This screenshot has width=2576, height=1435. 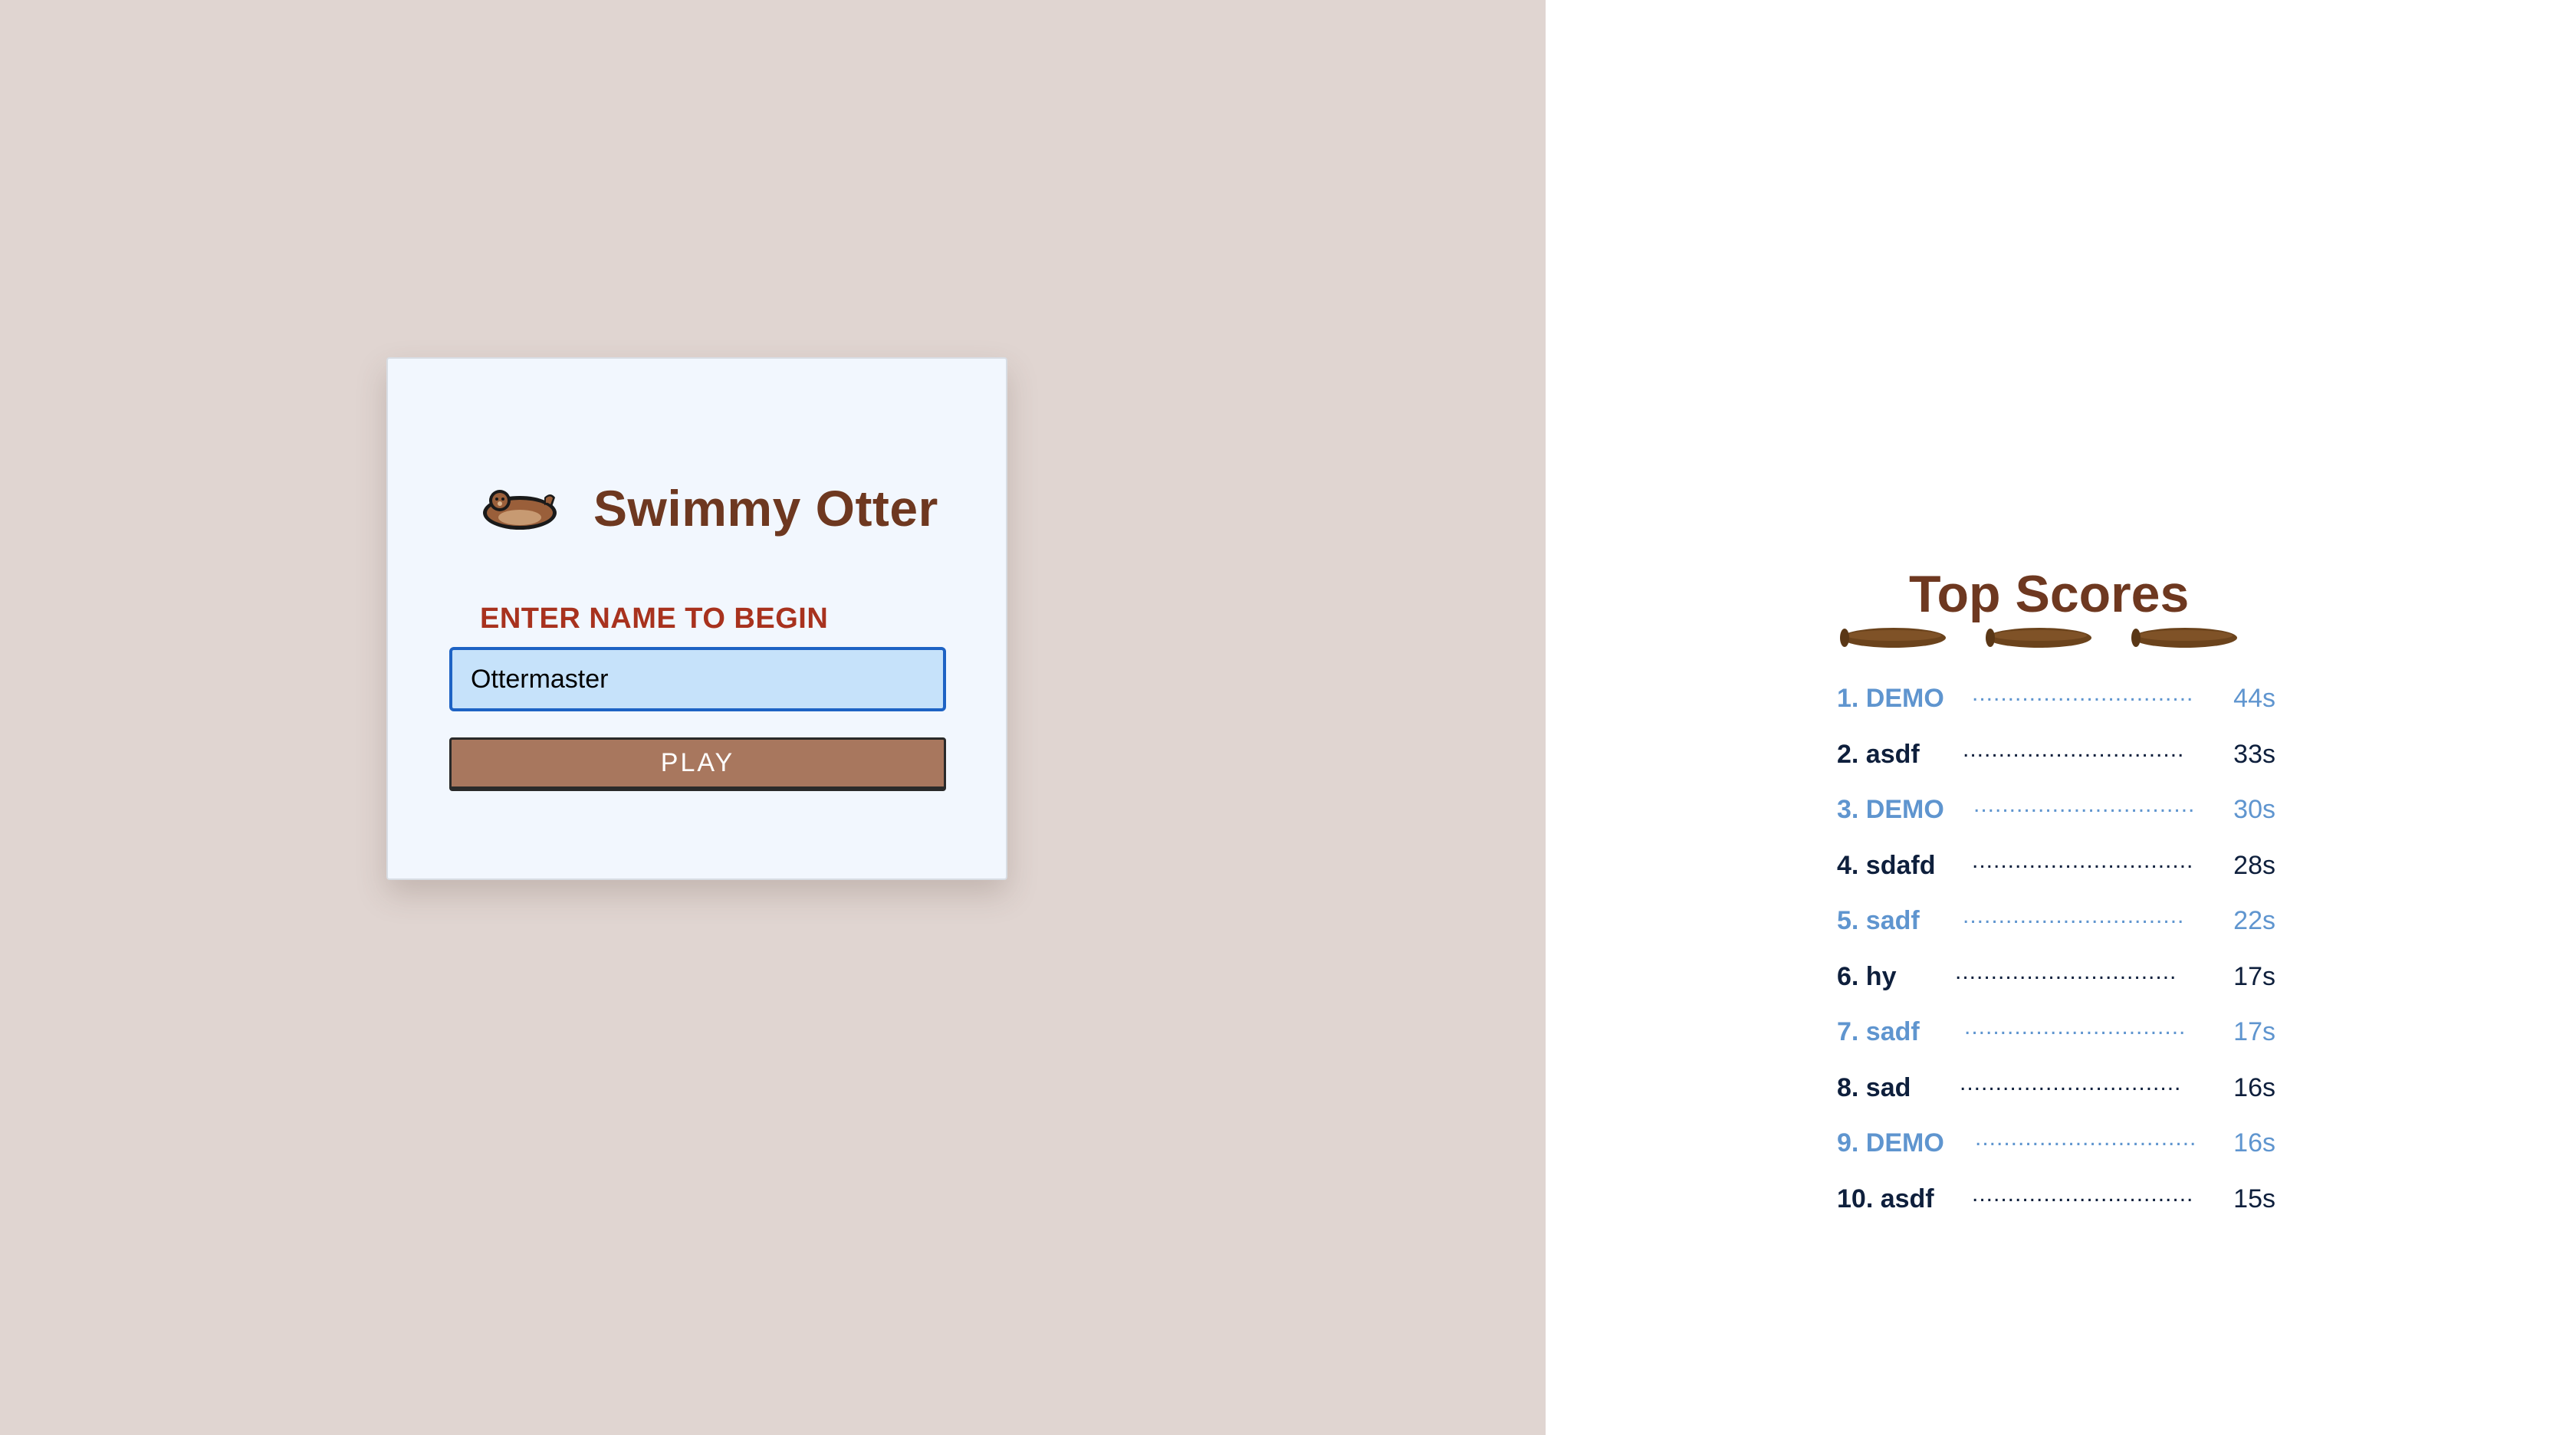 I want to click on name-prompt-label: ENTER NAME TO BEGIN, so click(x=654, y=619).